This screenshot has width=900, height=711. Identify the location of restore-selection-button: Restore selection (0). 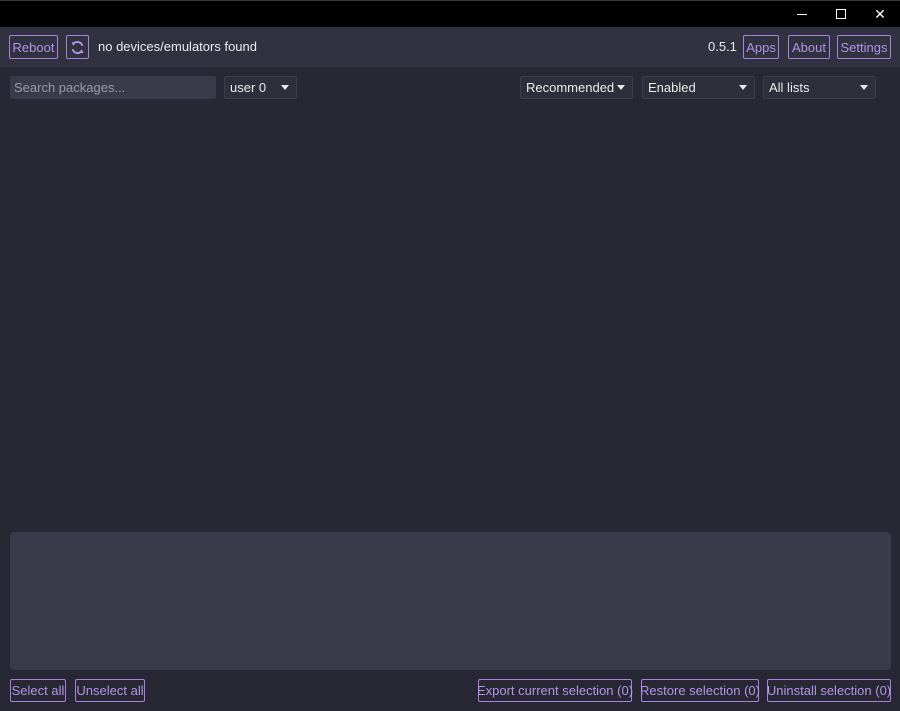
(700, 690).